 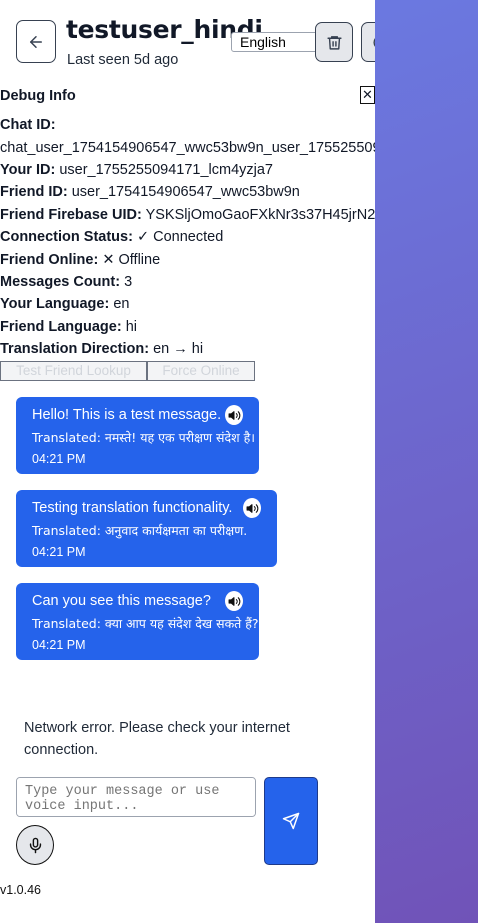 I want to click on send-icon, so click(x=291, y=821).